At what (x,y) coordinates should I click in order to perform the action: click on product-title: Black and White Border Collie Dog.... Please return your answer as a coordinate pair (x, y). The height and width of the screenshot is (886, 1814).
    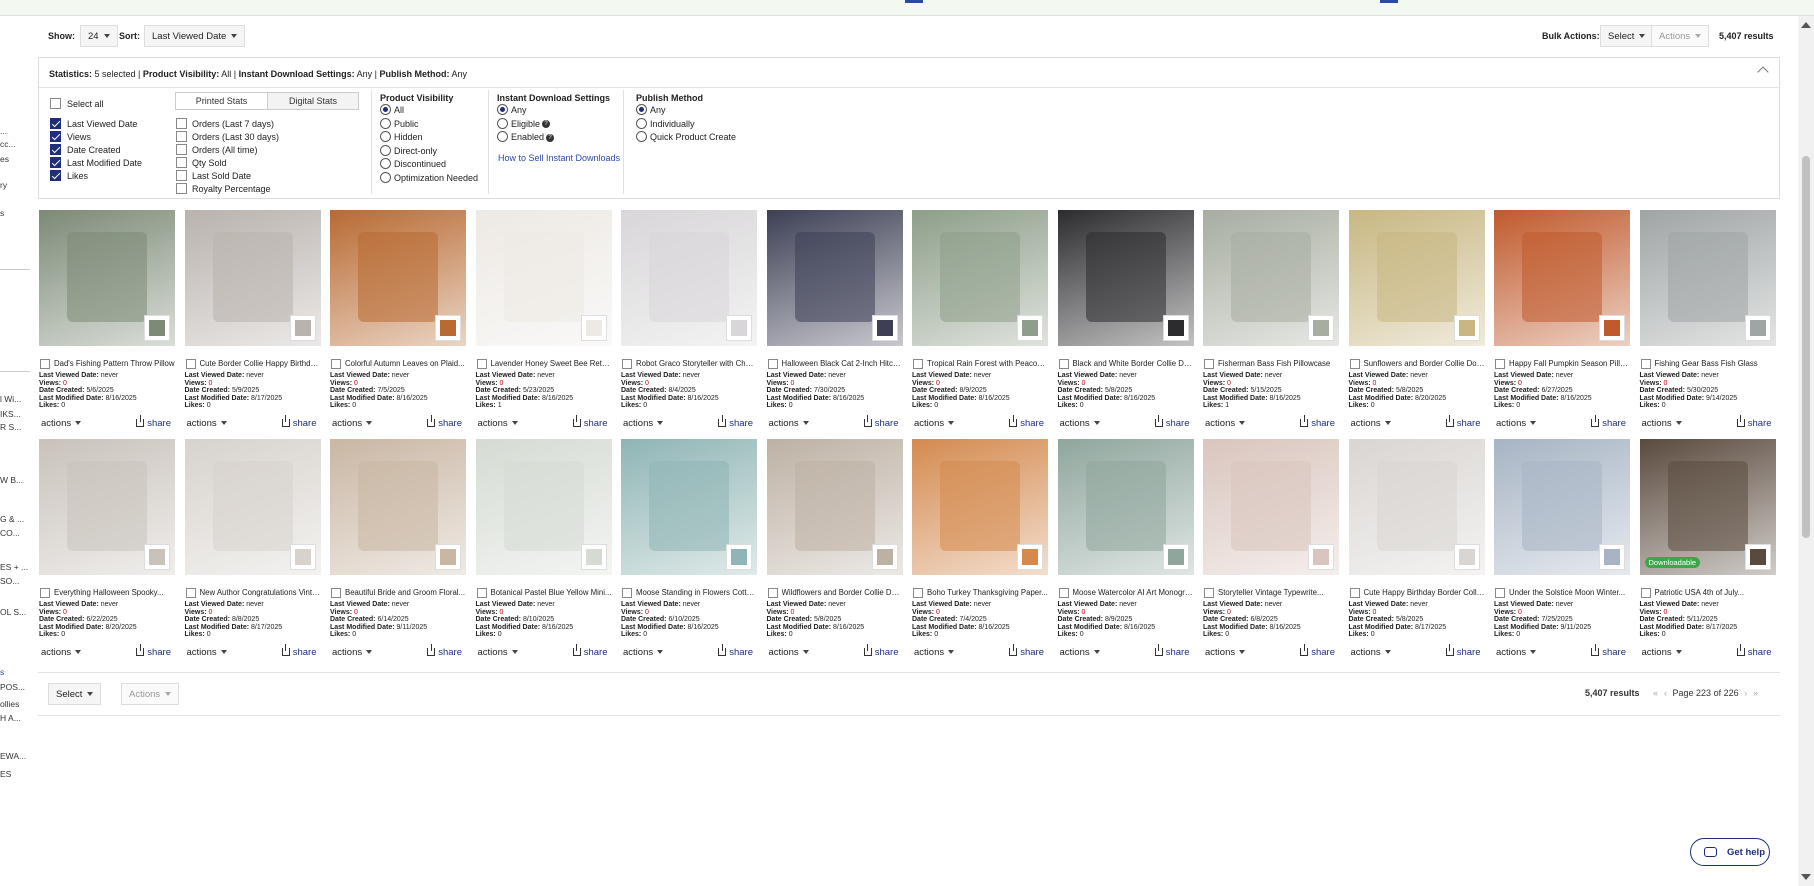
    Looking at the image, I should click on (1133, 363).